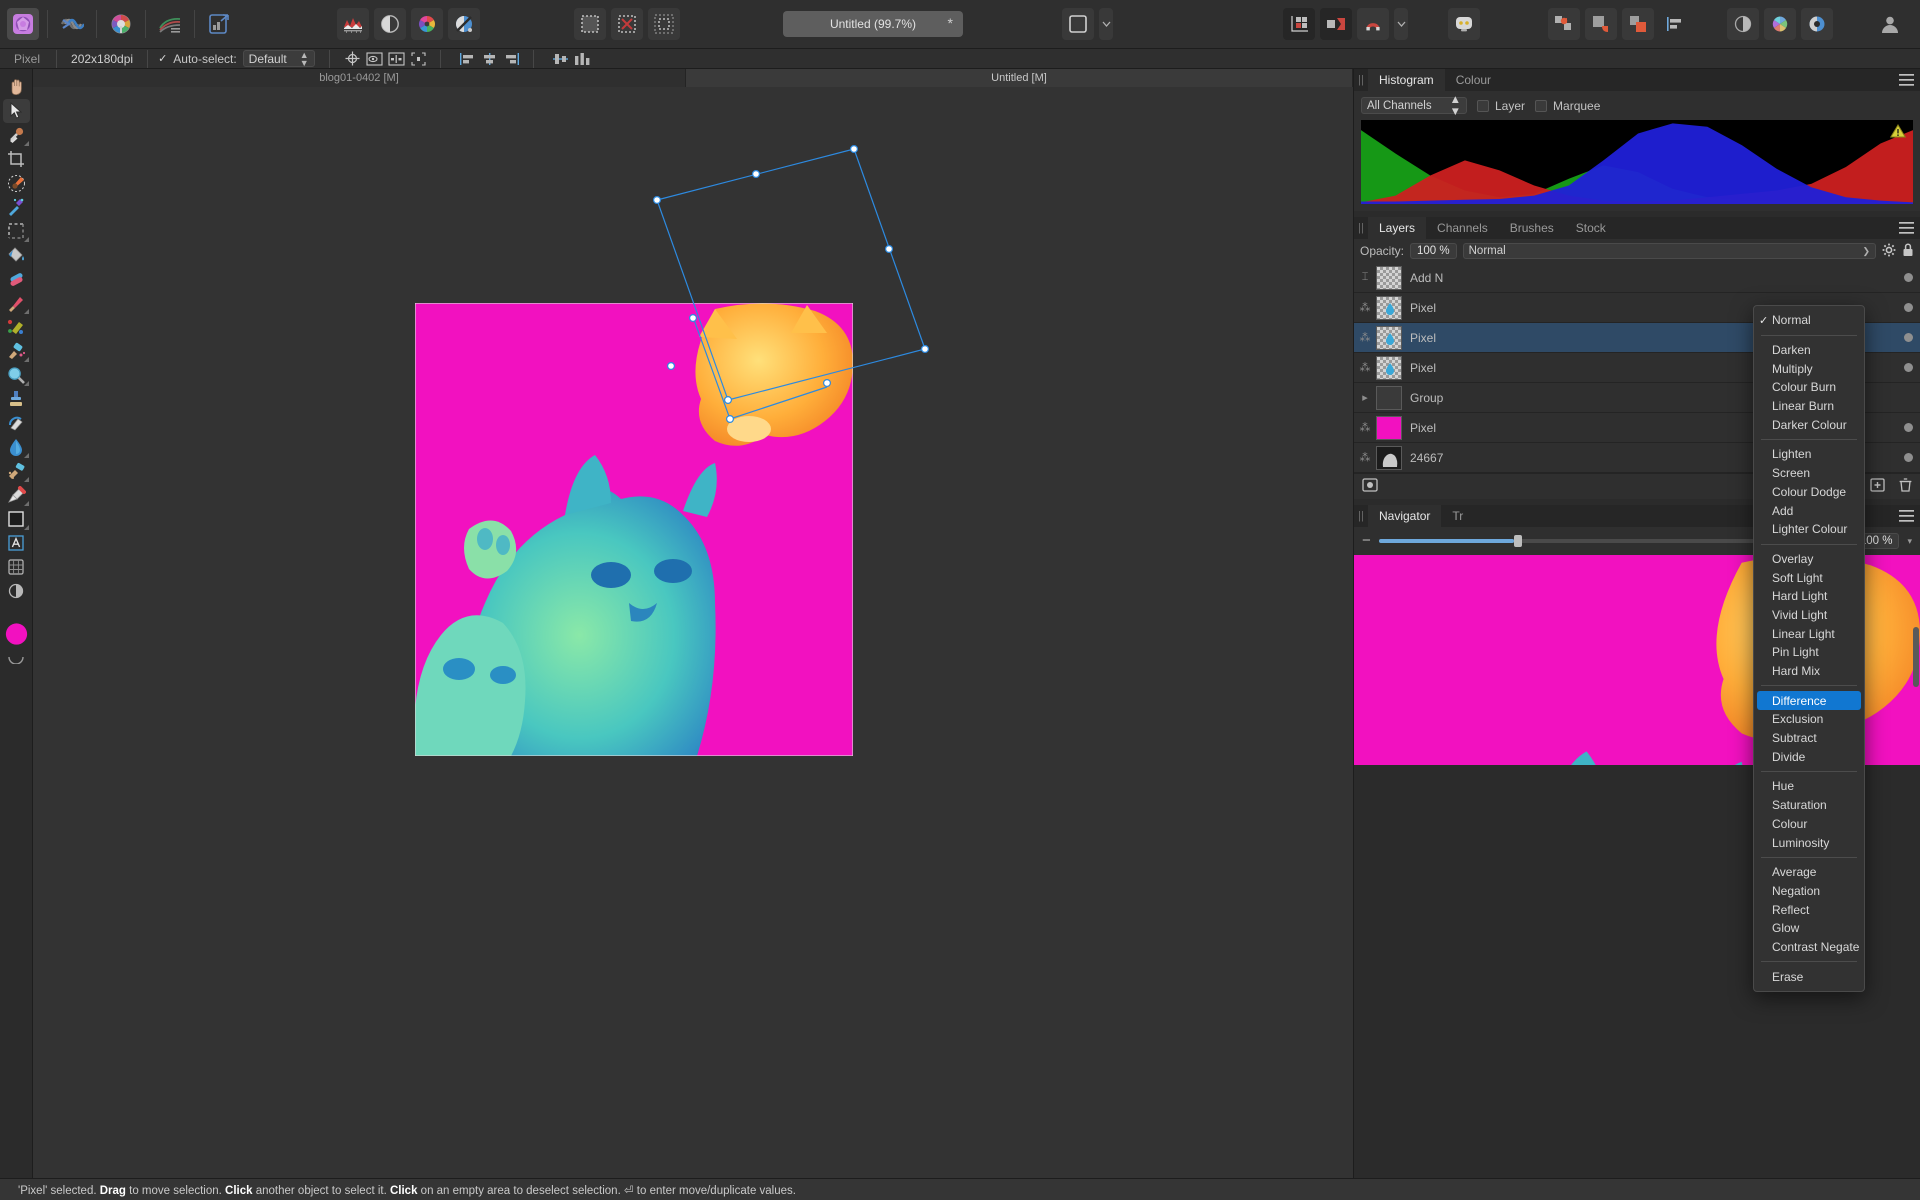 The width and height of the screenshot is (1920, 1200). I want to click on blend-mode-option: Subtract, so click(1809, 738).